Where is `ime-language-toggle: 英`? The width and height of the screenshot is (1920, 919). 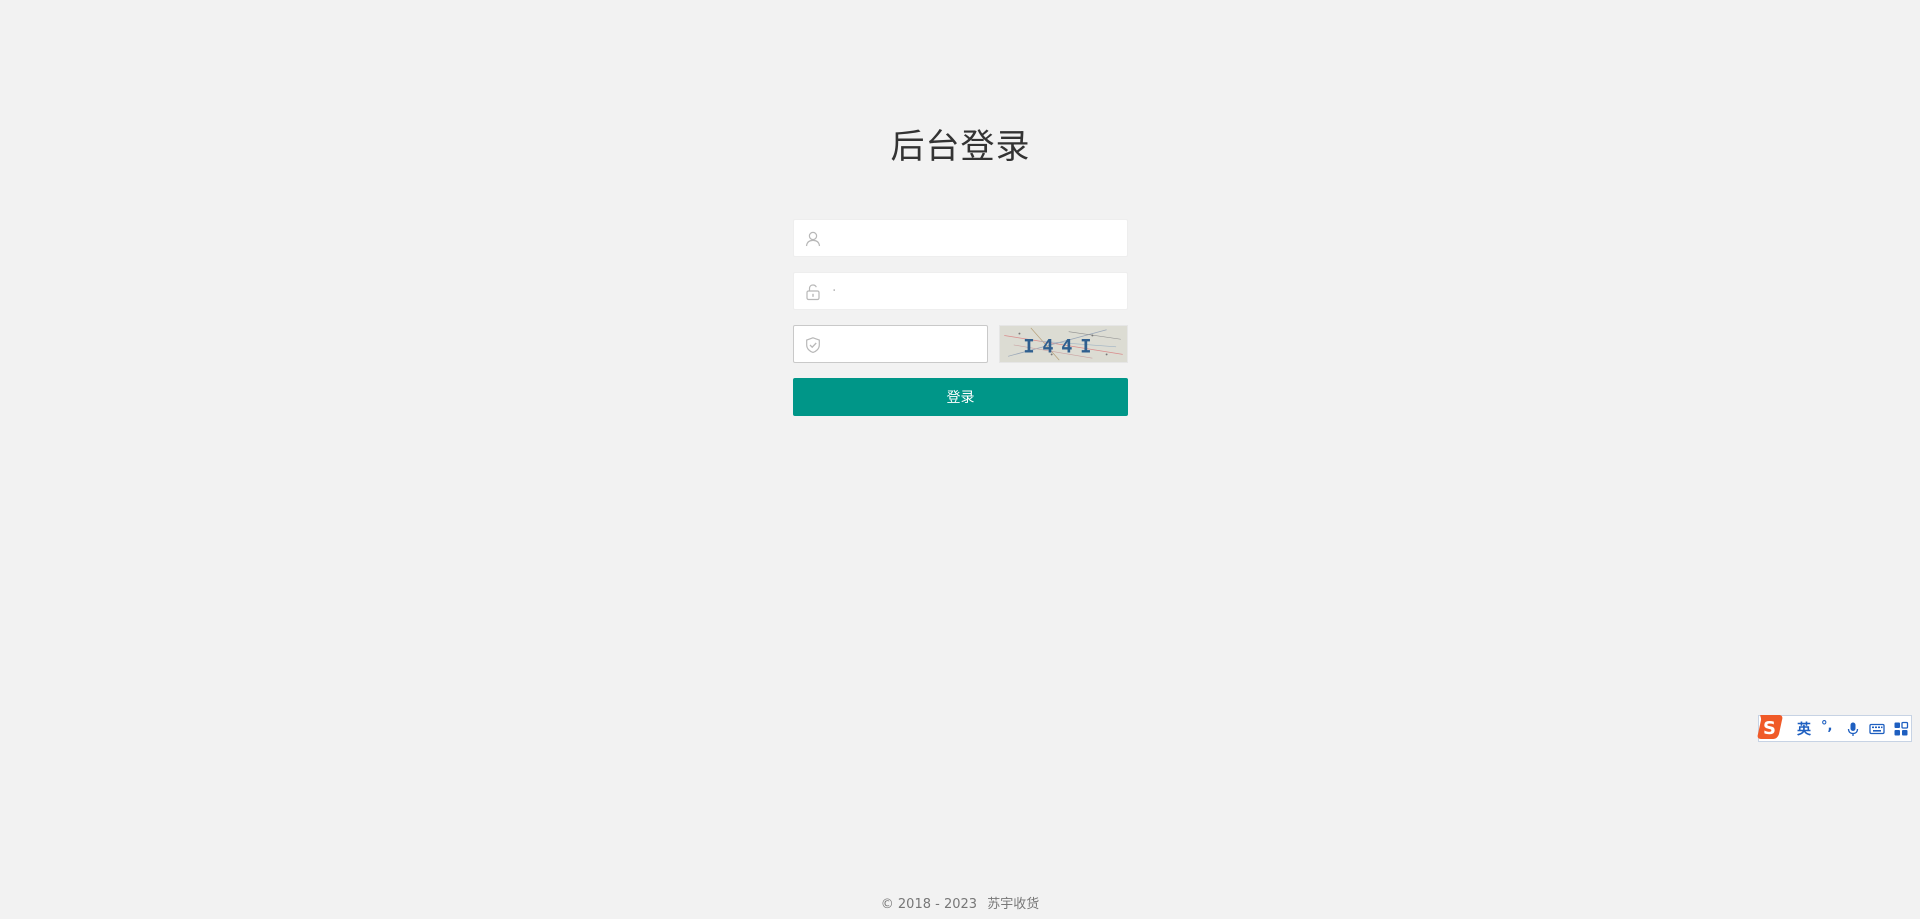 ime-language-toggle: 英 is located at coordinates (1804, 729).